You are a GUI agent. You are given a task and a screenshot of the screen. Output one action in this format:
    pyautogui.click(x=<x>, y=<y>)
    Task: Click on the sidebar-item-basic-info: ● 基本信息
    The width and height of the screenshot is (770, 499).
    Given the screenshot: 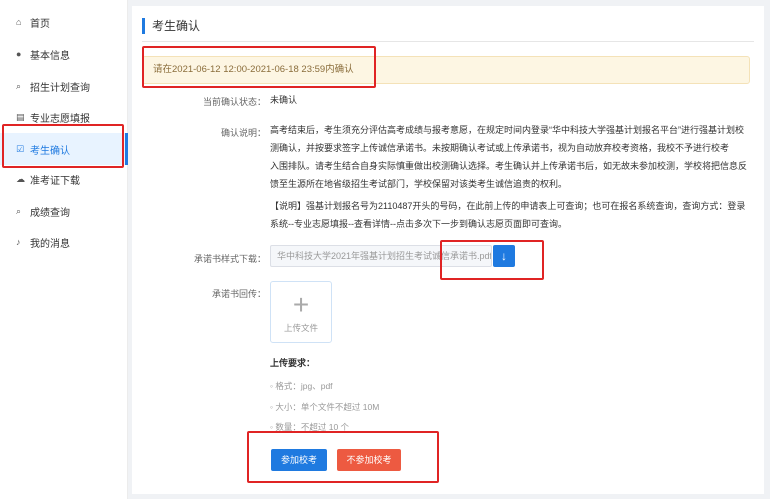 What is the action you would take?
    pyautogui.click(x=64, y=54)
    